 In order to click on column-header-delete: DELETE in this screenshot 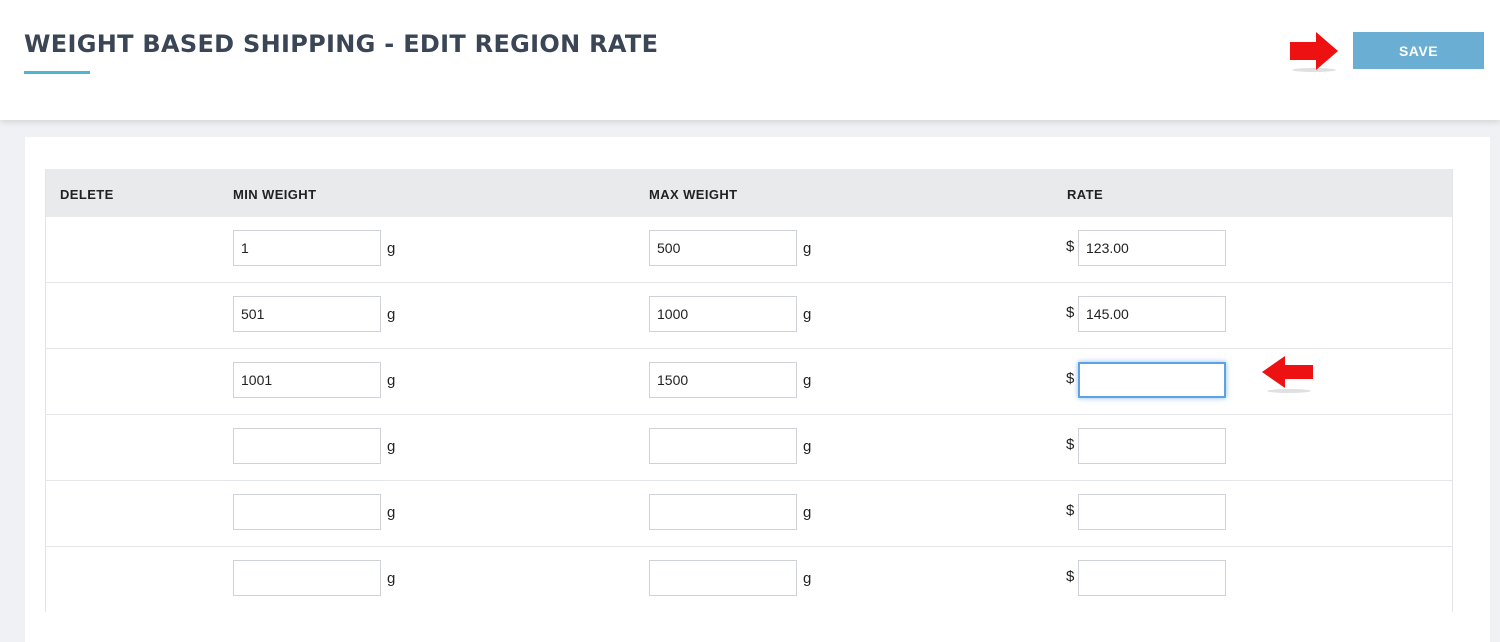, I will do `click(87, 194)`.